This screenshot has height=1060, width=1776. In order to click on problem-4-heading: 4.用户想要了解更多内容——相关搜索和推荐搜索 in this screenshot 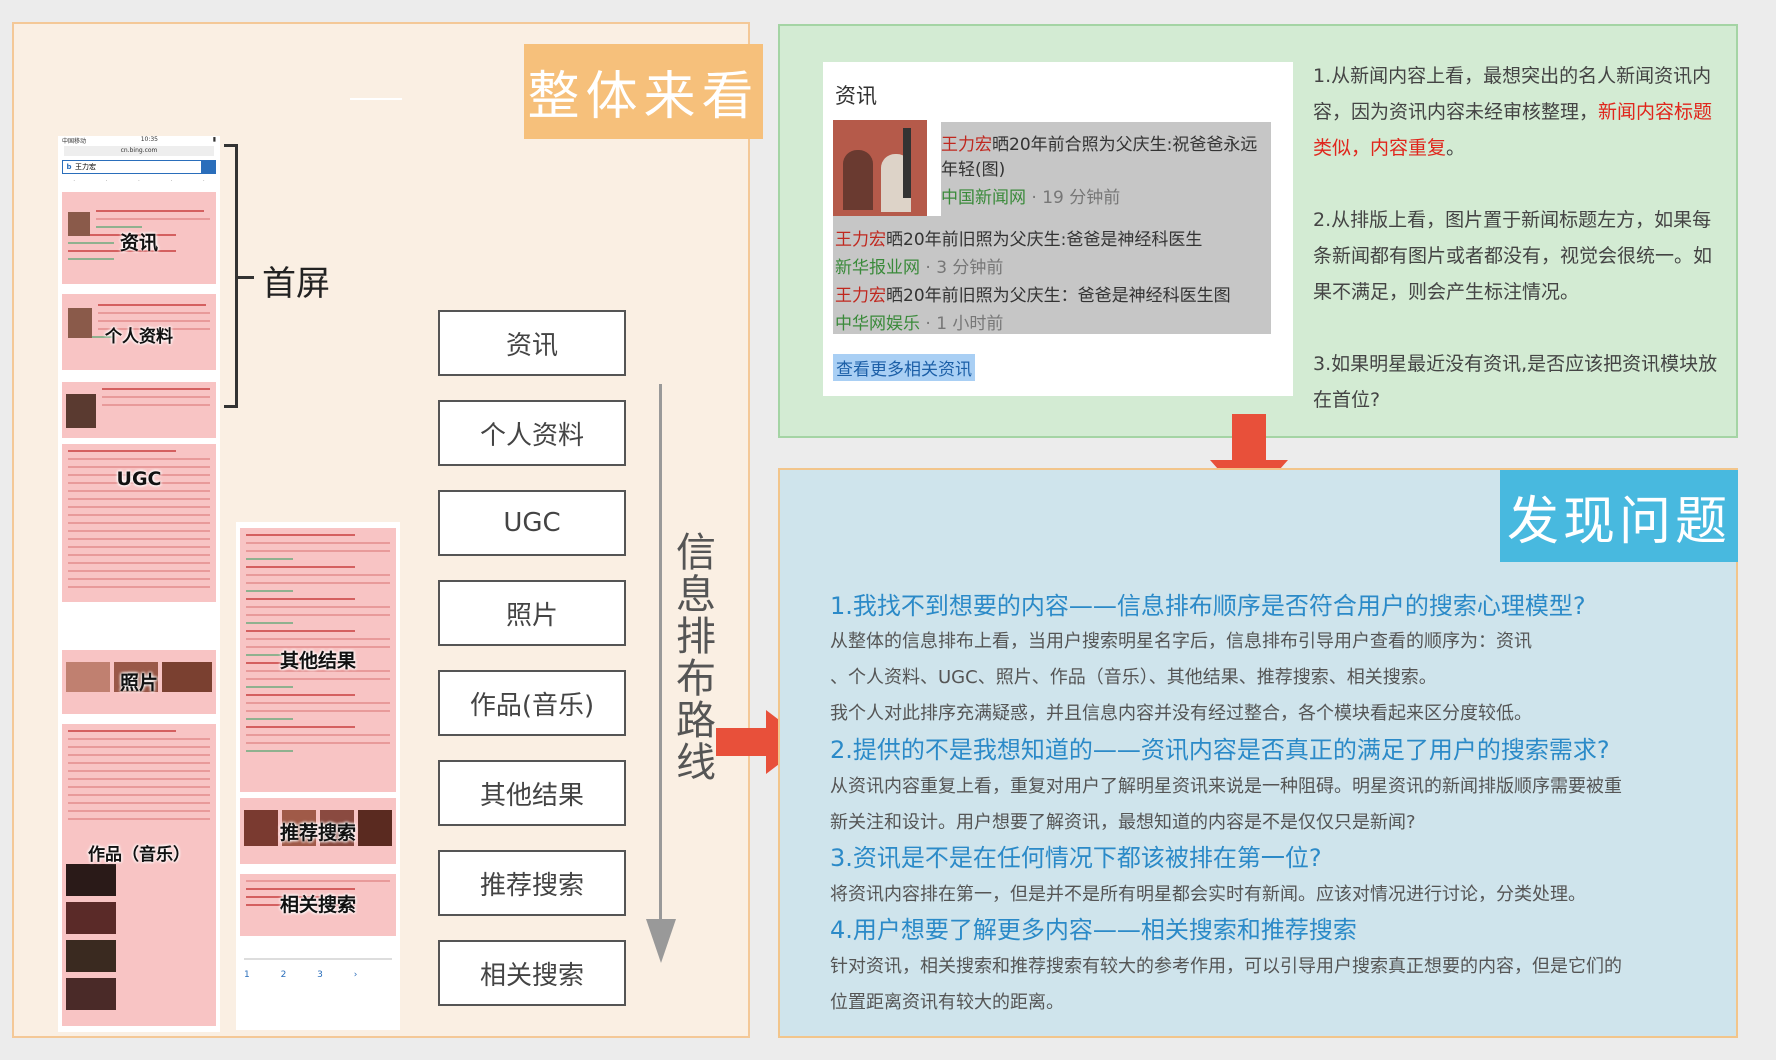, I will do `click(1093, 930)`.